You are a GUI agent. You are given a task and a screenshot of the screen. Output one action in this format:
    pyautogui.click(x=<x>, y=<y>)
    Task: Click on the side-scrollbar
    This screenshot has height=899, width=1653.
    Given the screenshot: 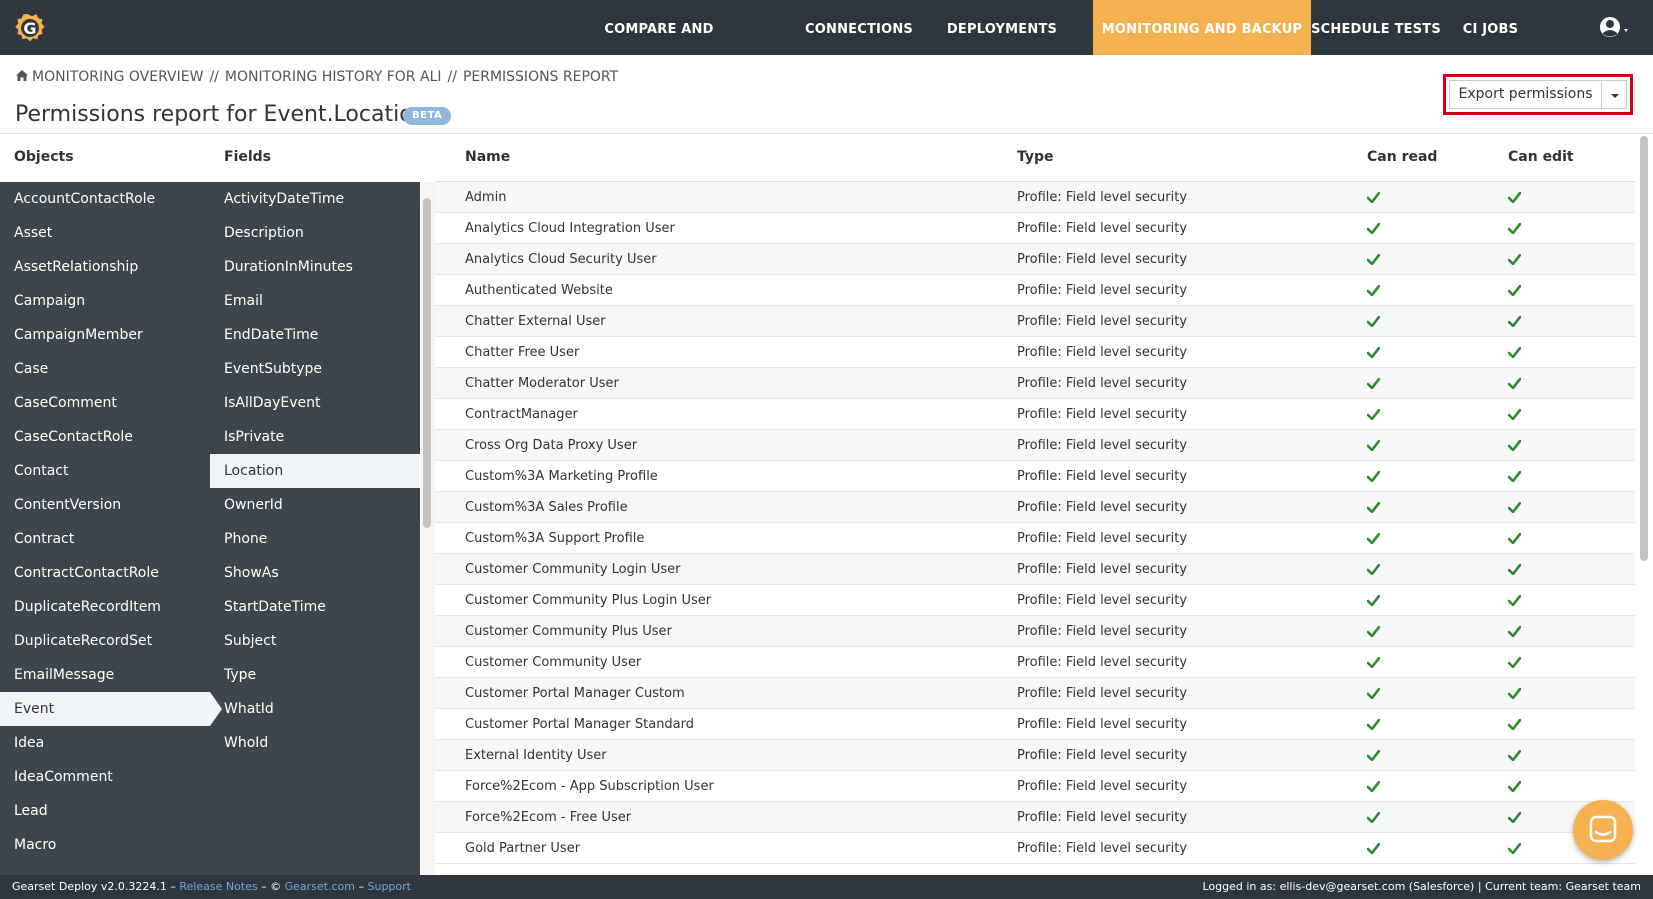 What is the action you would take?
    pyautogui.click(x=427, y=363)
    